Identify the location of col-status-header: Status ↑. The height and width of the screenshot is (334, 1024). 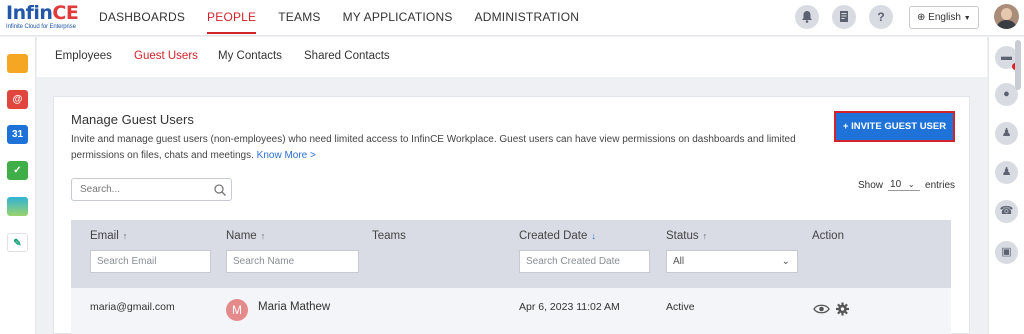
(686, 236).